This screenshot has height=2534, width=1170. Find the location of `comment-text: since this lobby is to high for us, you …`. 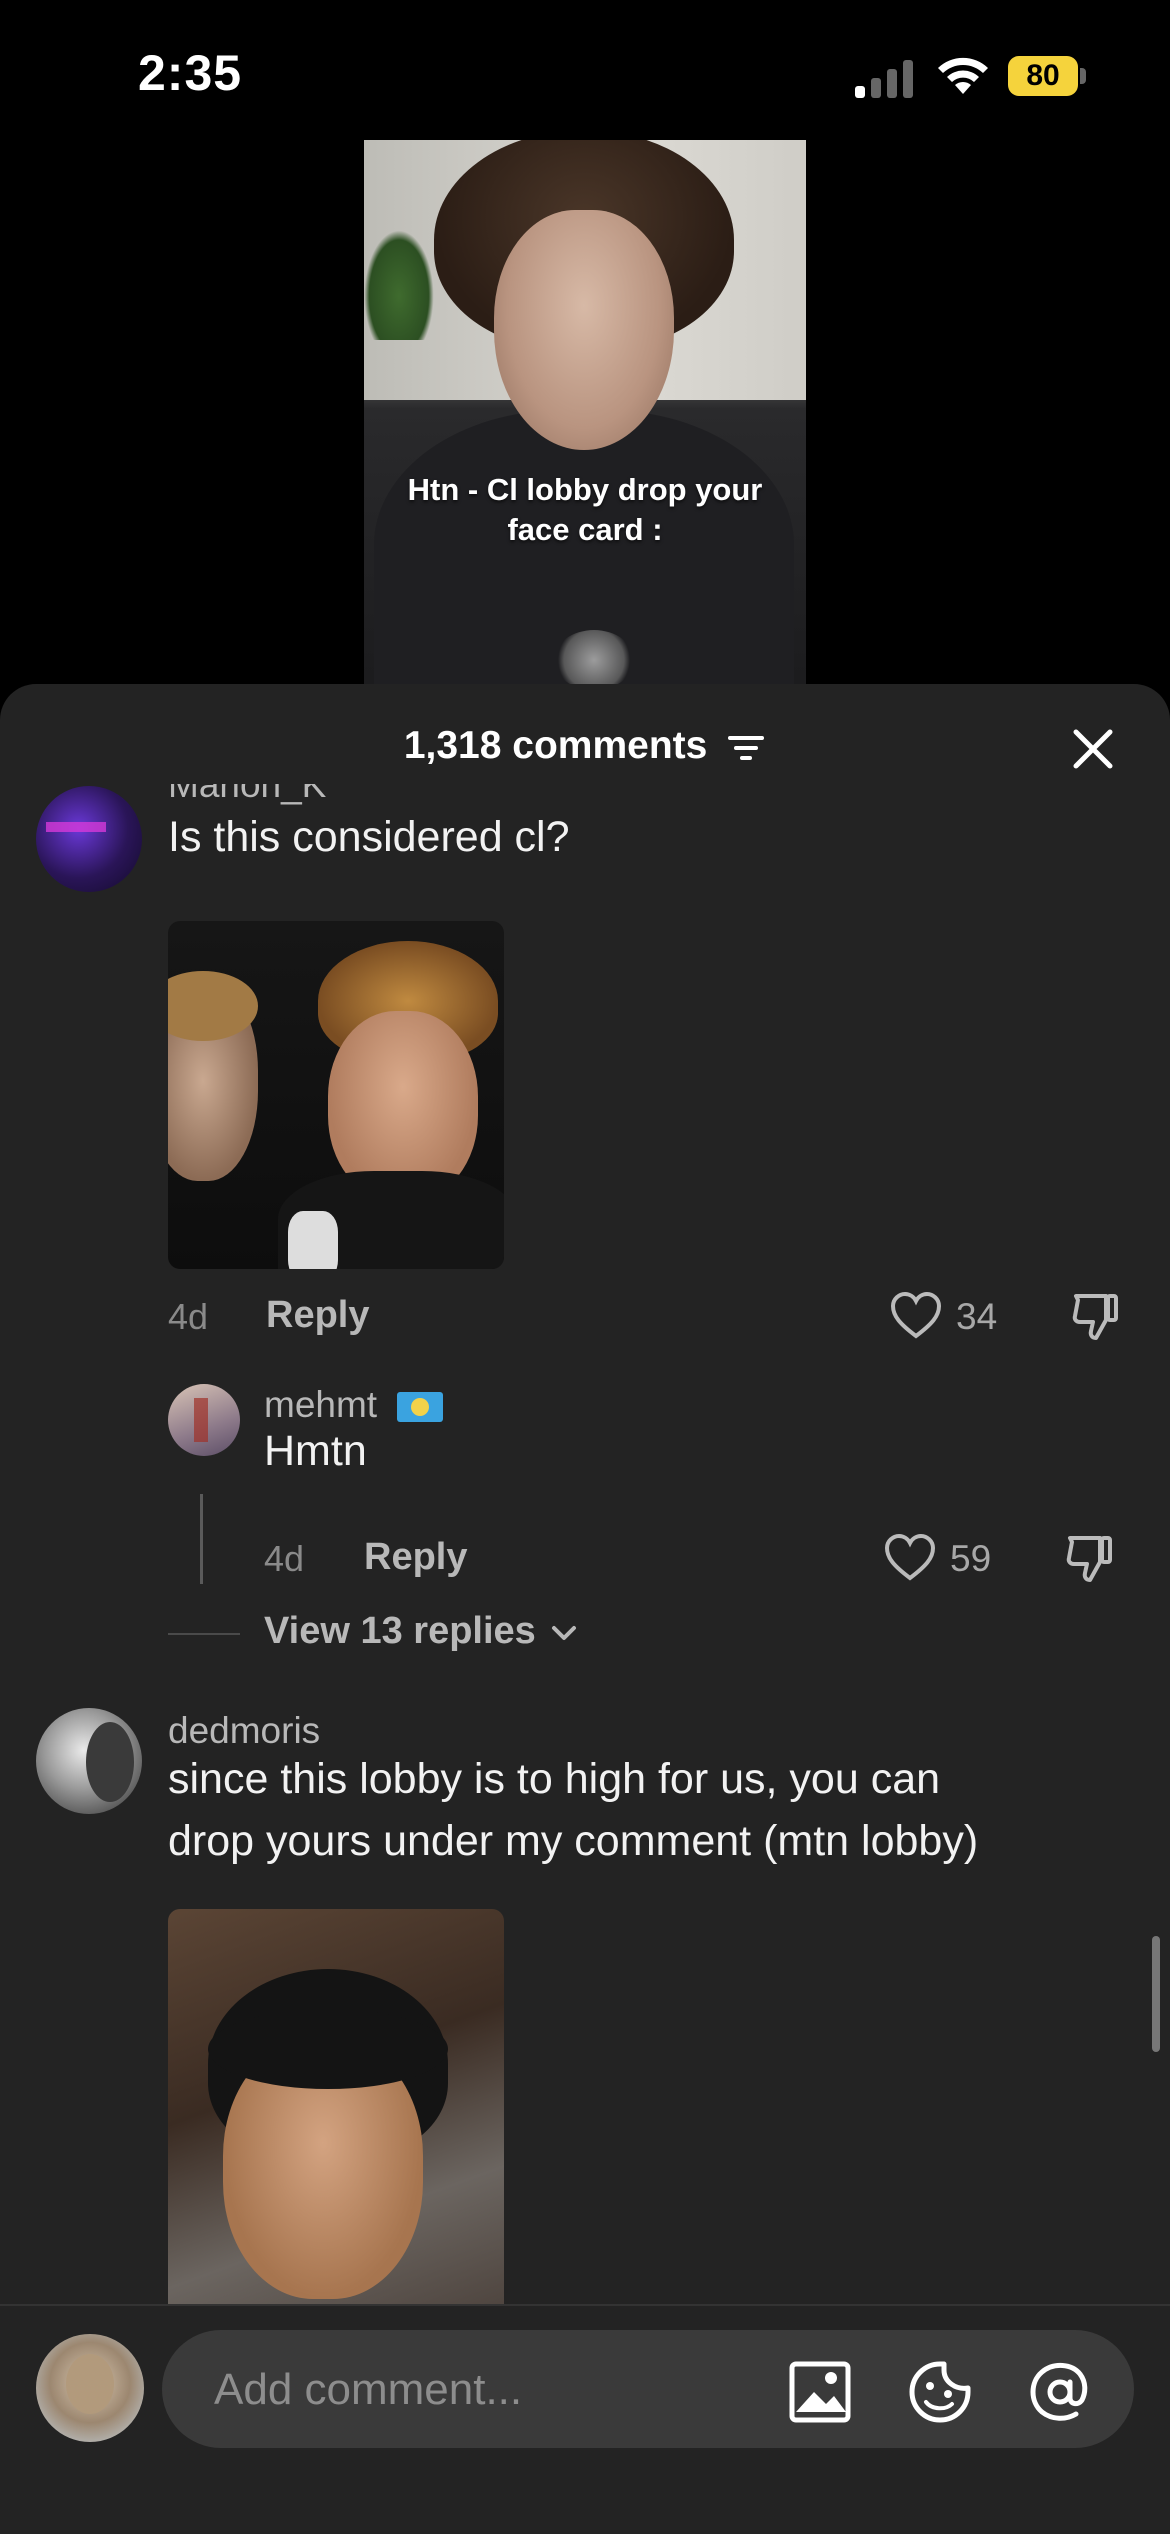

comment-text: since this lobby is to high for us, you … is located at coordinates (573, 1810).